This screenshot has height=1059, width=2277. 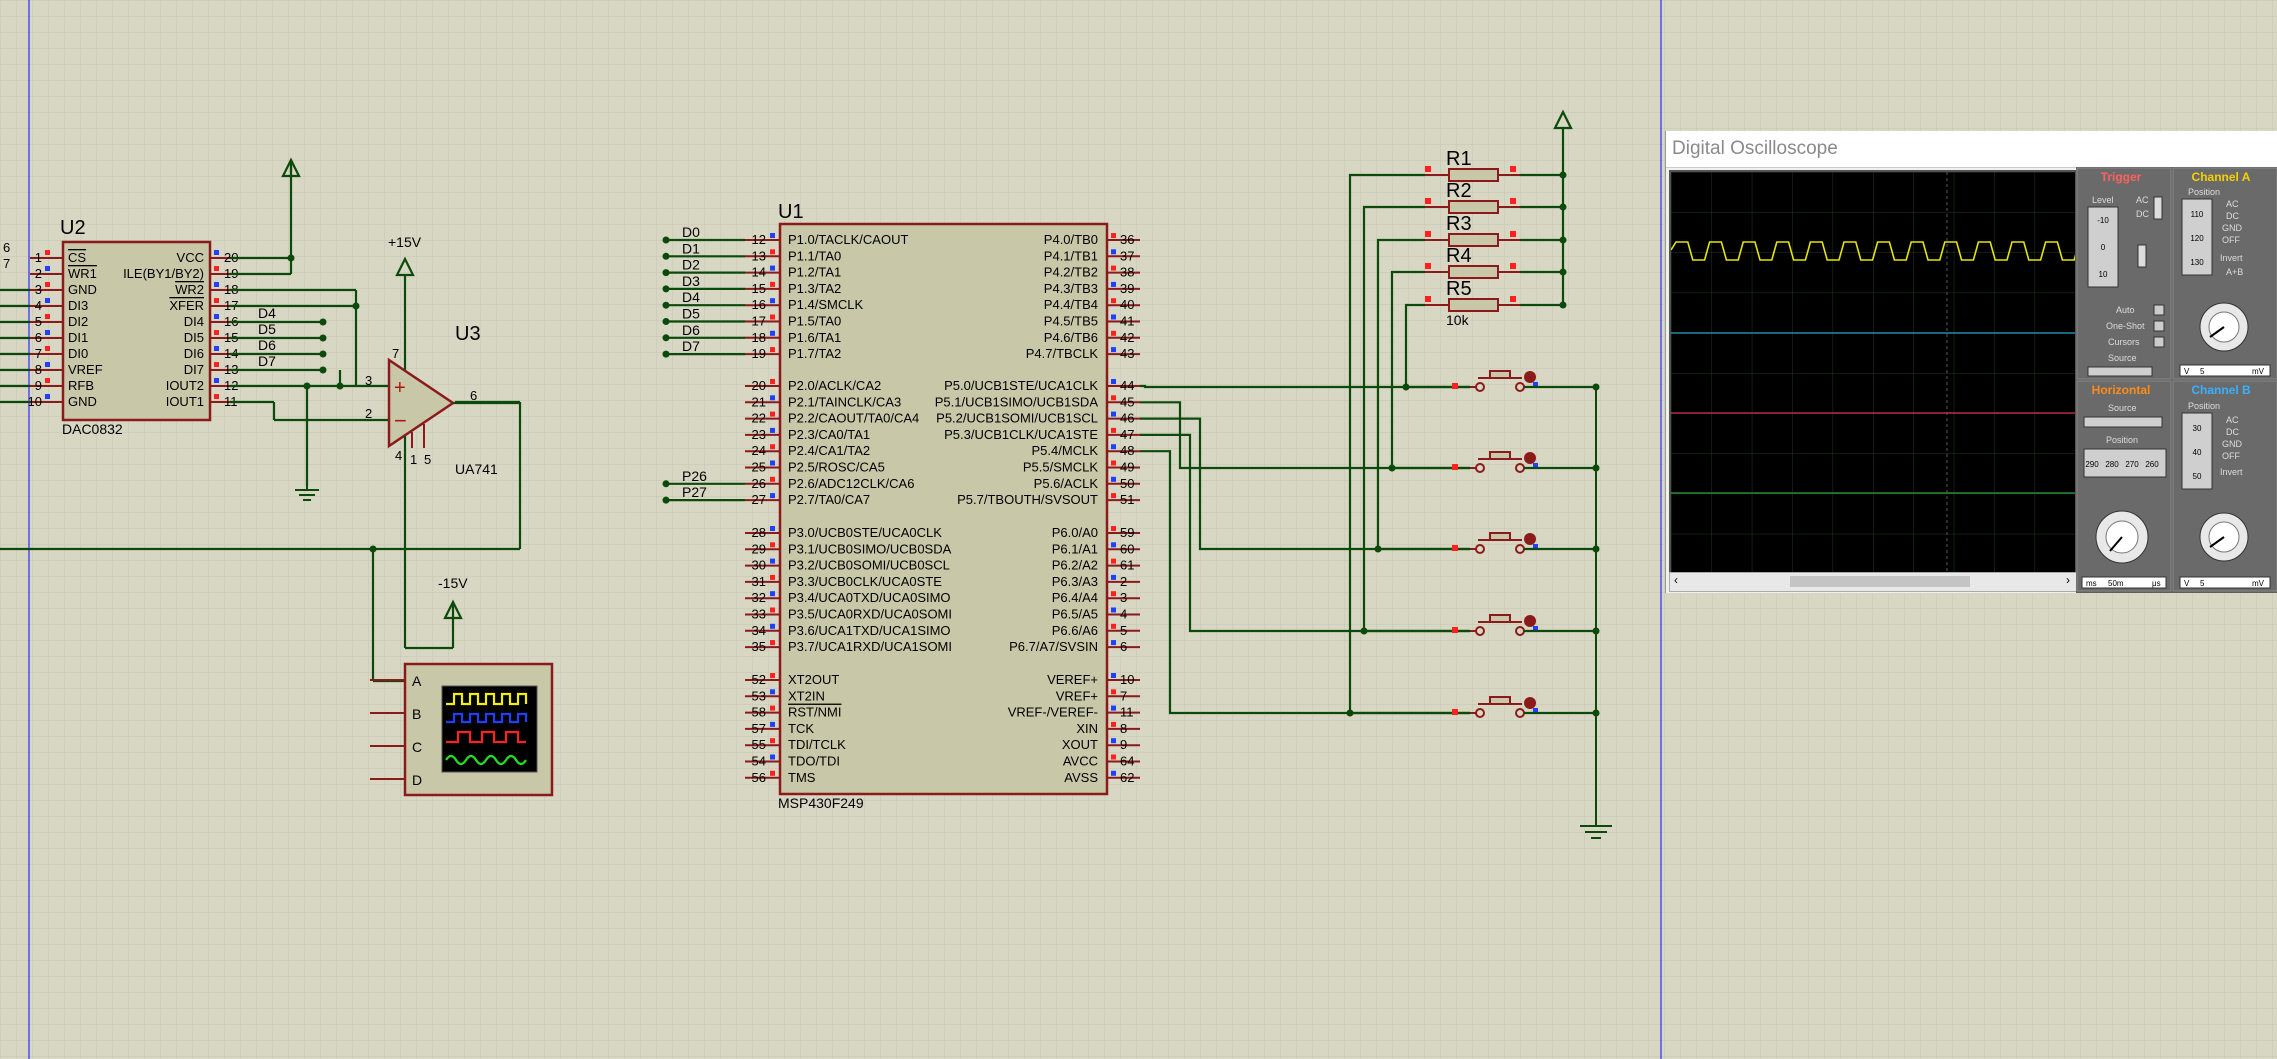 I want to click on pin-number: 16, so click(x=759, y=304).